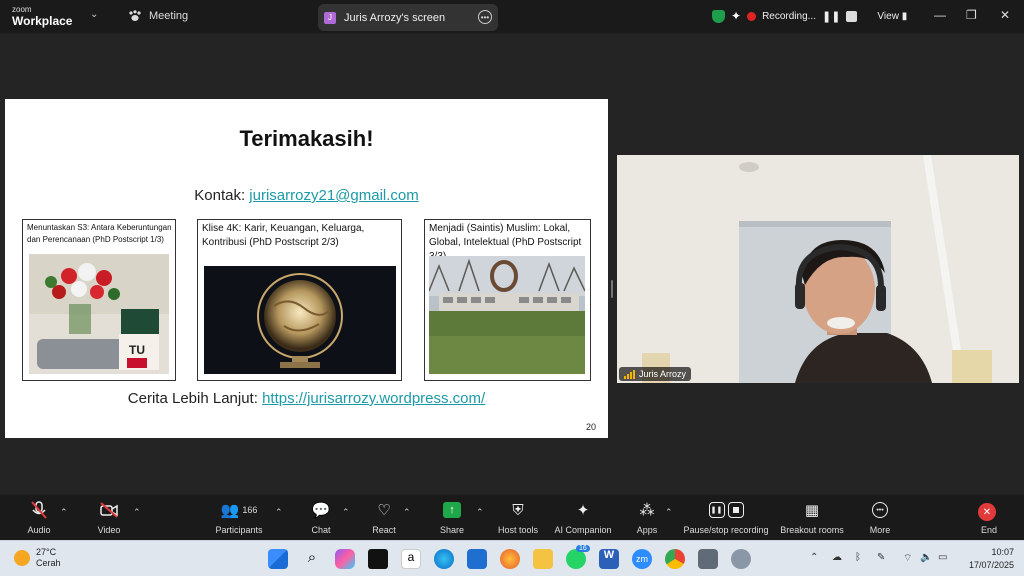  What do you see at coordinates (642, 559) in the screenshot?
I see `zoom-icon: zm` at bounding box center [642, 559].